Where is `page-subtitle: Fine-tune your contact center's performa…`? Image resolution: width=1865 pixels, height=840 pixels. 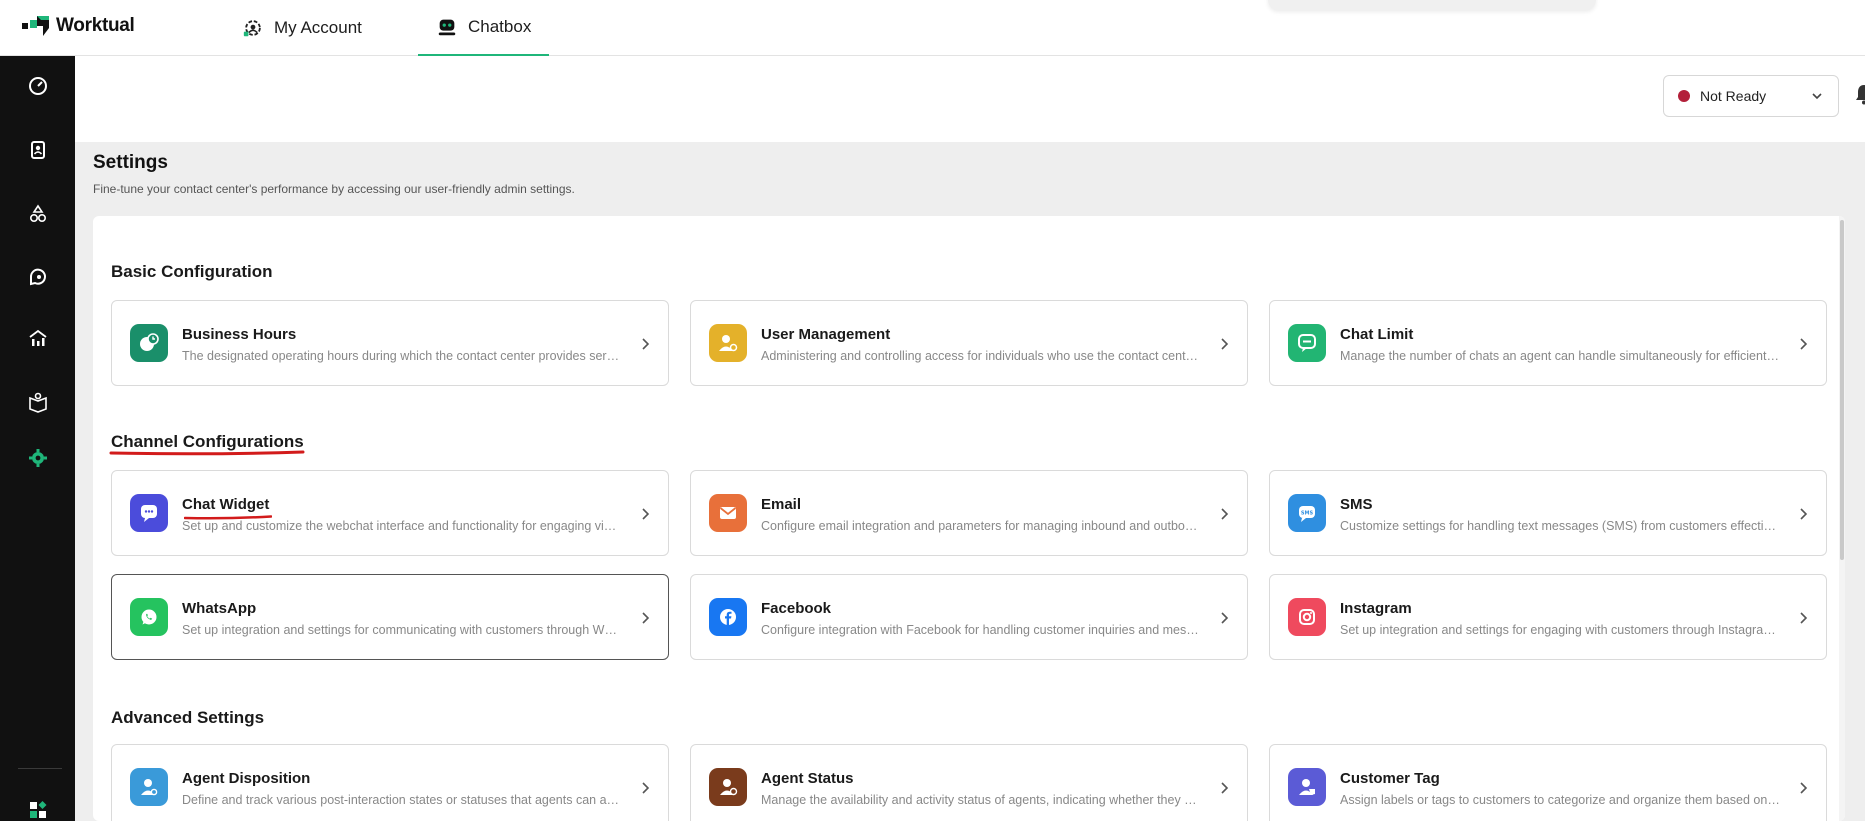 page-subtitle: Fine-tune your contact center's performa… is located at coordinates (334, 189).